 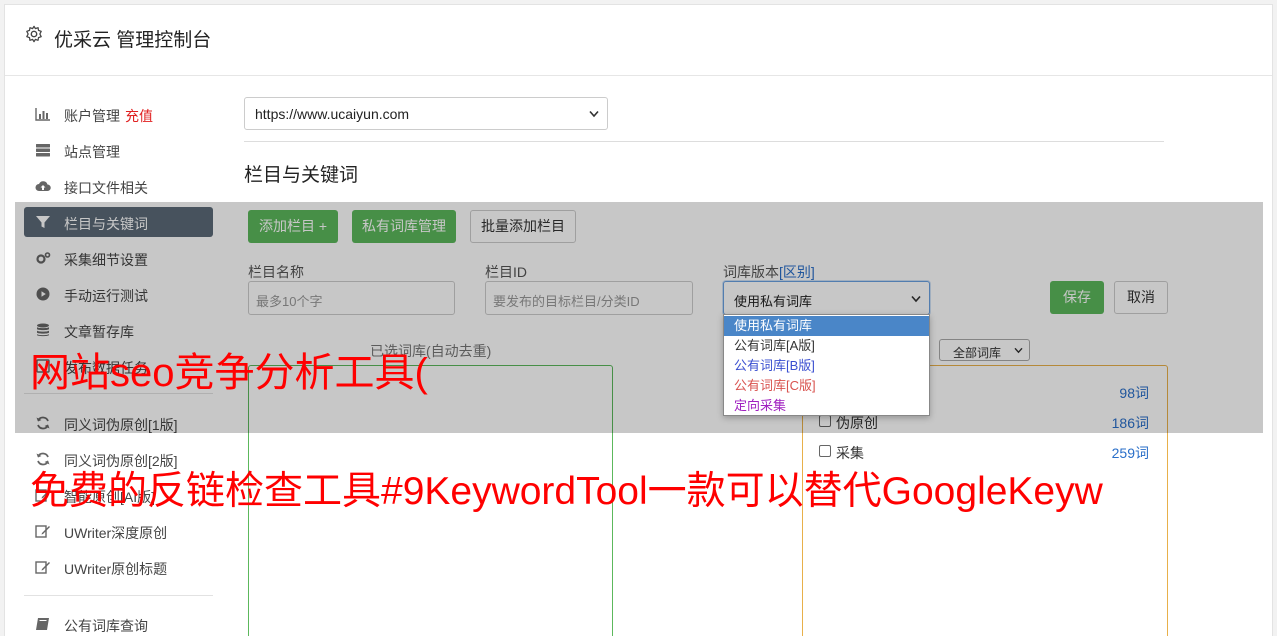 I want to click on recharge-link: 充值, so click(x=139, y=116).